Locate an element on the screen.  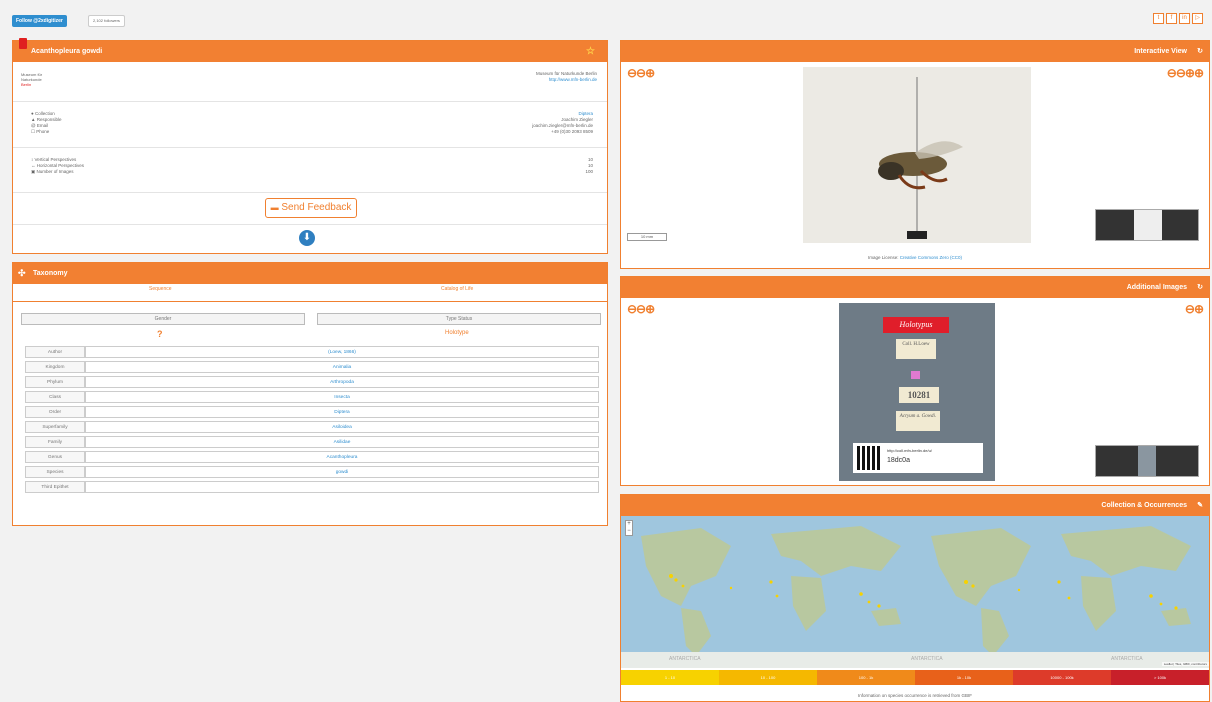
rotation-controls: ⊖⊖⊕⊕ is located at coordinates (1185, 73).